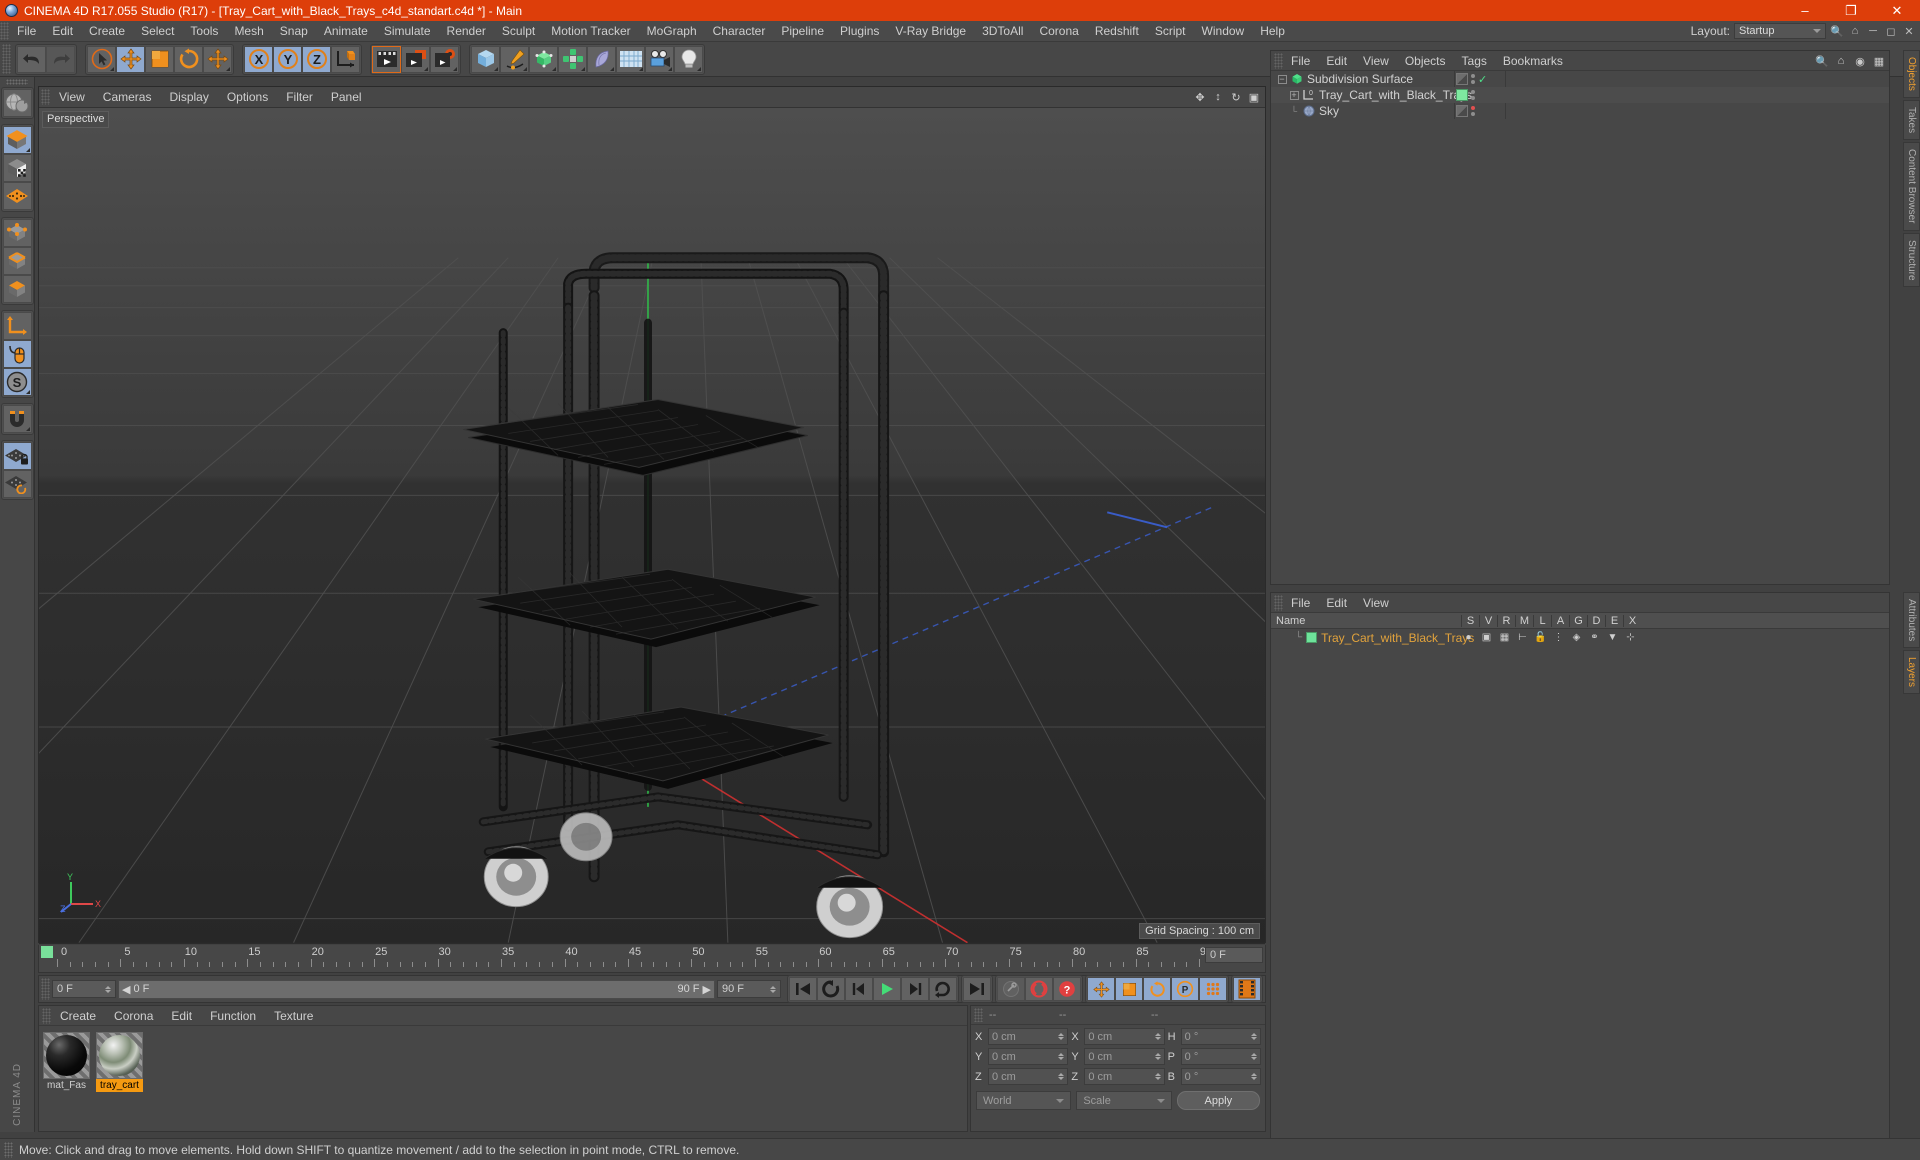  Describe the element at coordinates (1329, 111) in the screenshot. I see `object-name: Sky` at that location.